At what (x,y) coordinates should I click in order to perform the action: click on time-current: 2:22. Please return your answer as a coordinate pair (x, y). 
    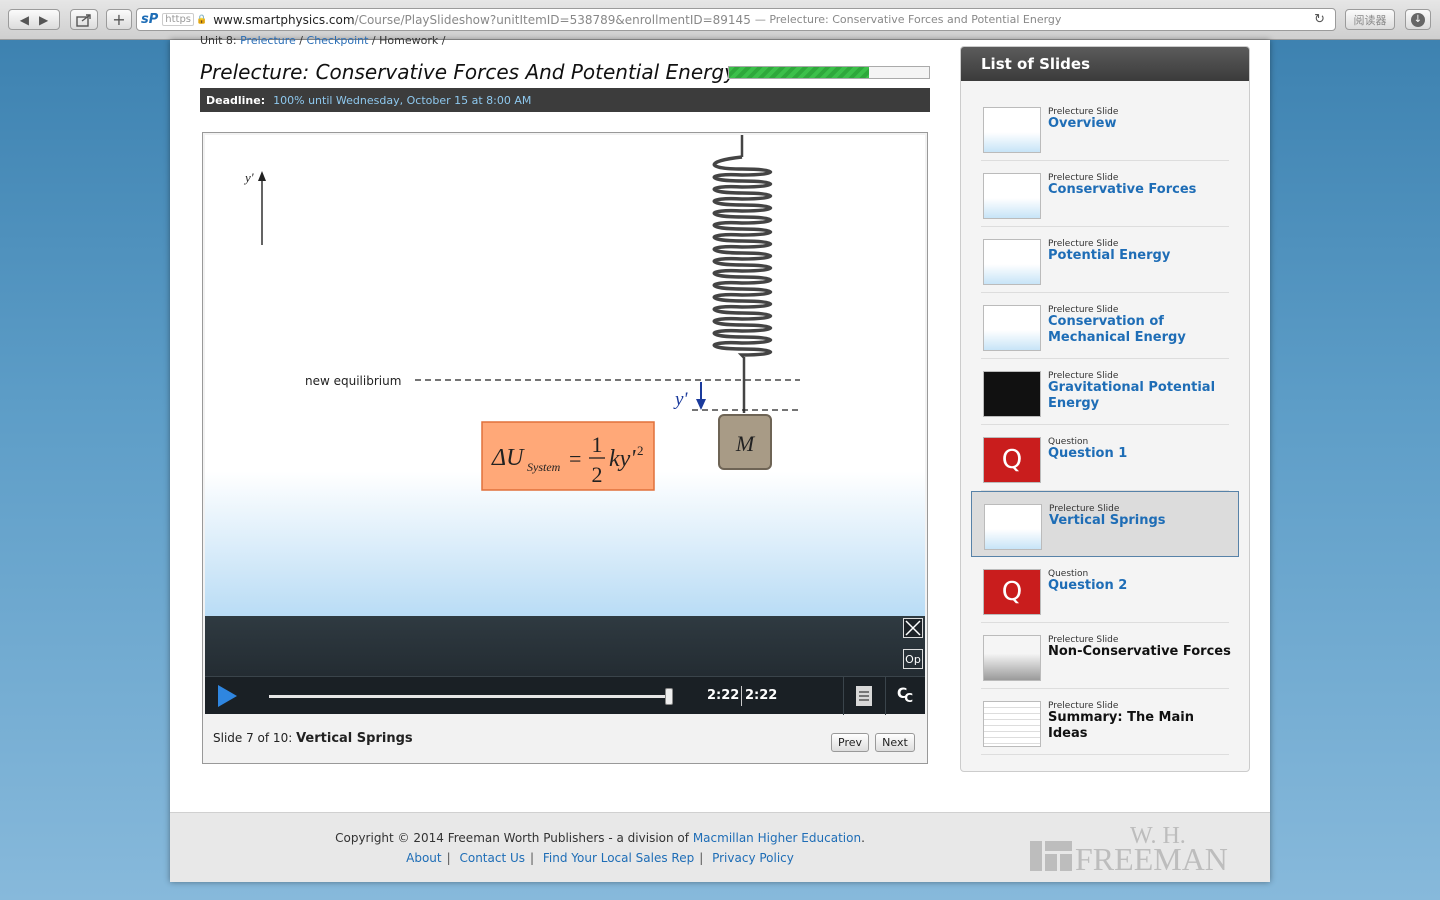
    Looking at the image, I should click on (723, 695).